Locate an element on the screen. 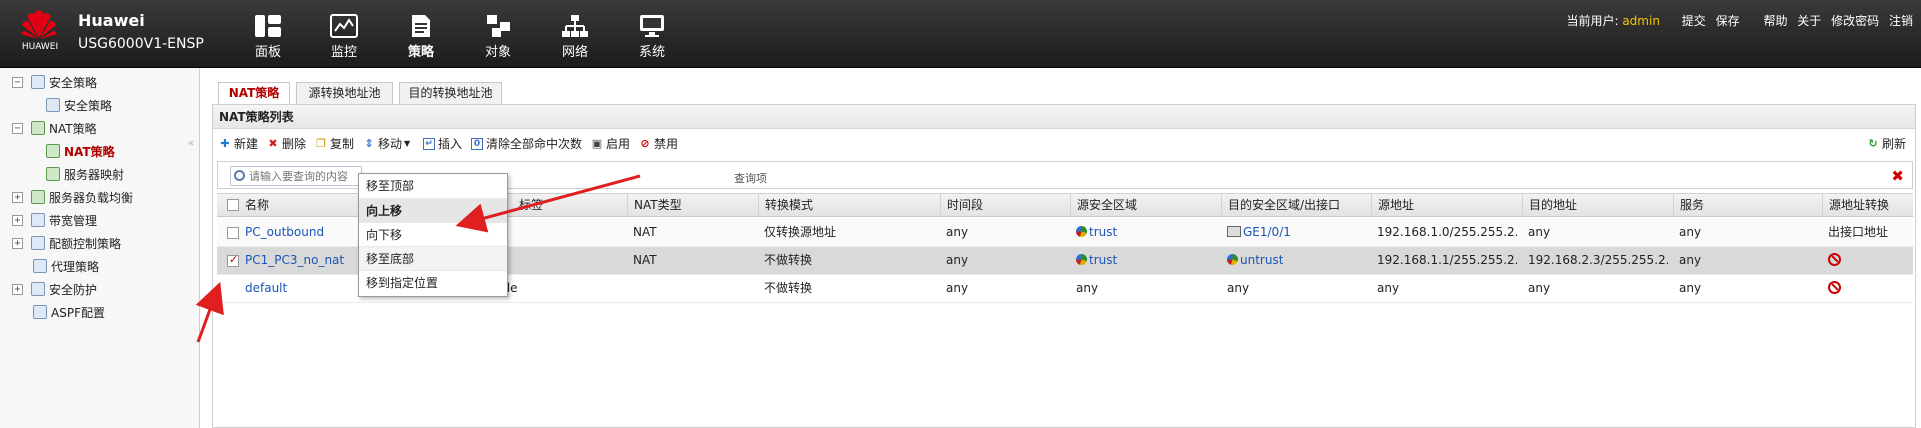  select-all-checkbox is located at coordinates (233, 205).